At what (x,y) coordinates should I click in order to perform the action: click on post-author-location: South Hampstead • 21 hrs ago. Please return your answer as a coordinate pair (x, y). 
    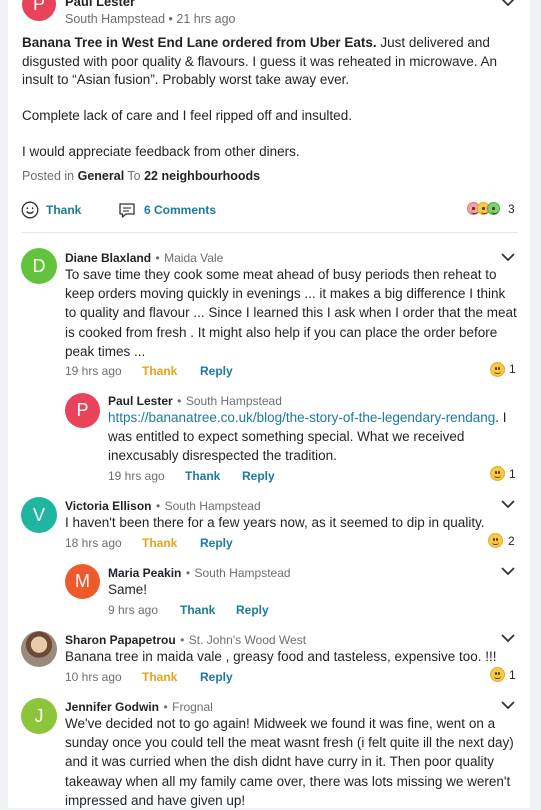
    Looking at the image, I should click on (150, 19).